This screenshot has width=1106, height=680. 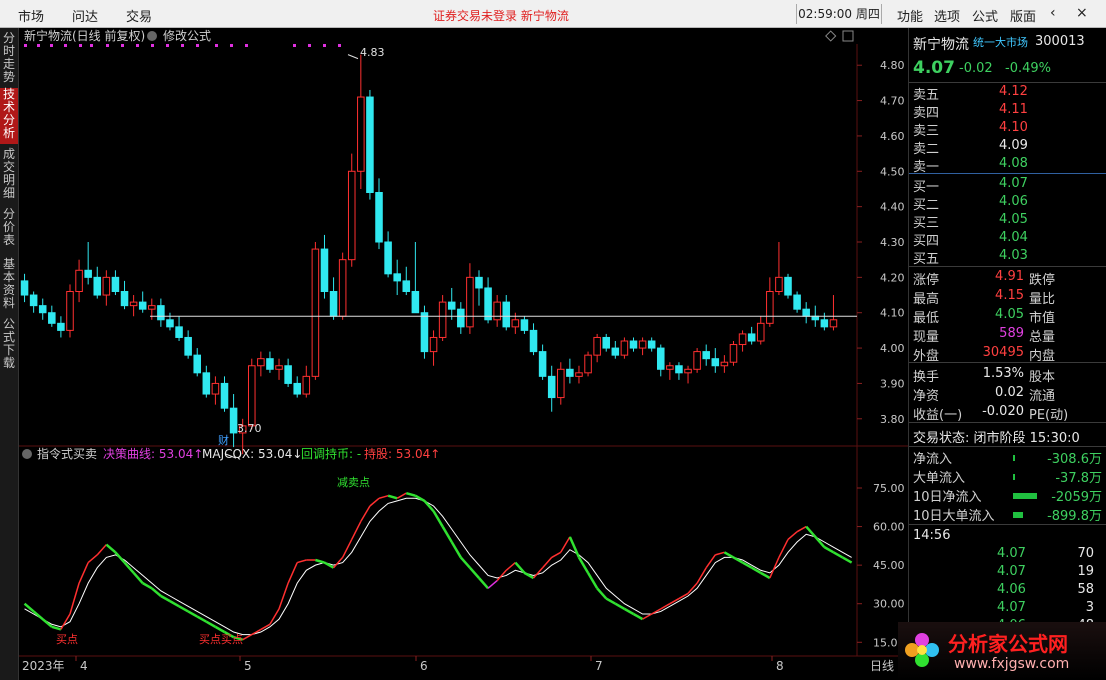 What do you see at coordinates (424, 666) in the screenshot?
I see `month-label: 6` at bounding box center [424, 666].